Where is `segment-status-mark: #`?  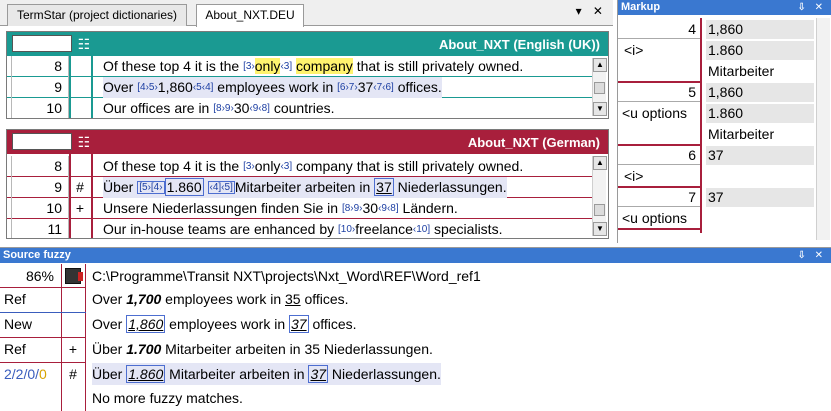 segment-status-mark: # is located at coordinates (80, 187).